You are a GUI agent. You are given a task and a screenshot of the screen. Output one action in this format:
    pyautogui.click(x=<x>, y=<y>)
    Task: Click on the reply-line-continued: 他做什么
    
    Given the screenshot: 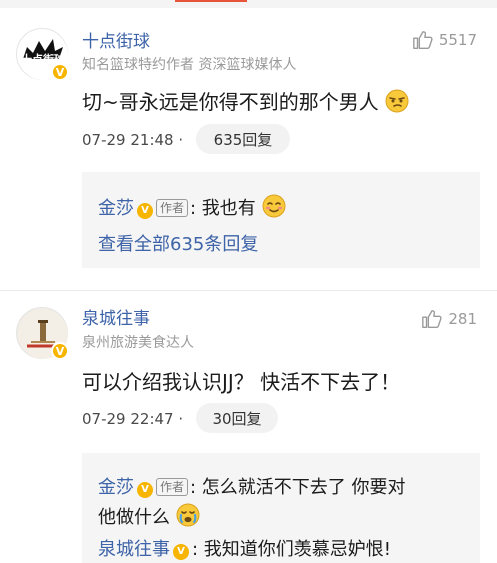 What is the action you would take?
    pyautogui.click(x=149, y=516)
    